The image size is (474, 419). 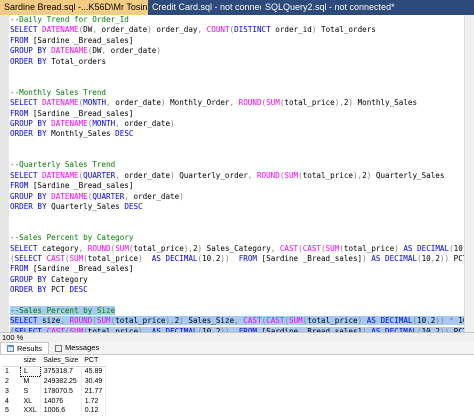 I want to click on code-token: CAST, so click(x=289, y=248).